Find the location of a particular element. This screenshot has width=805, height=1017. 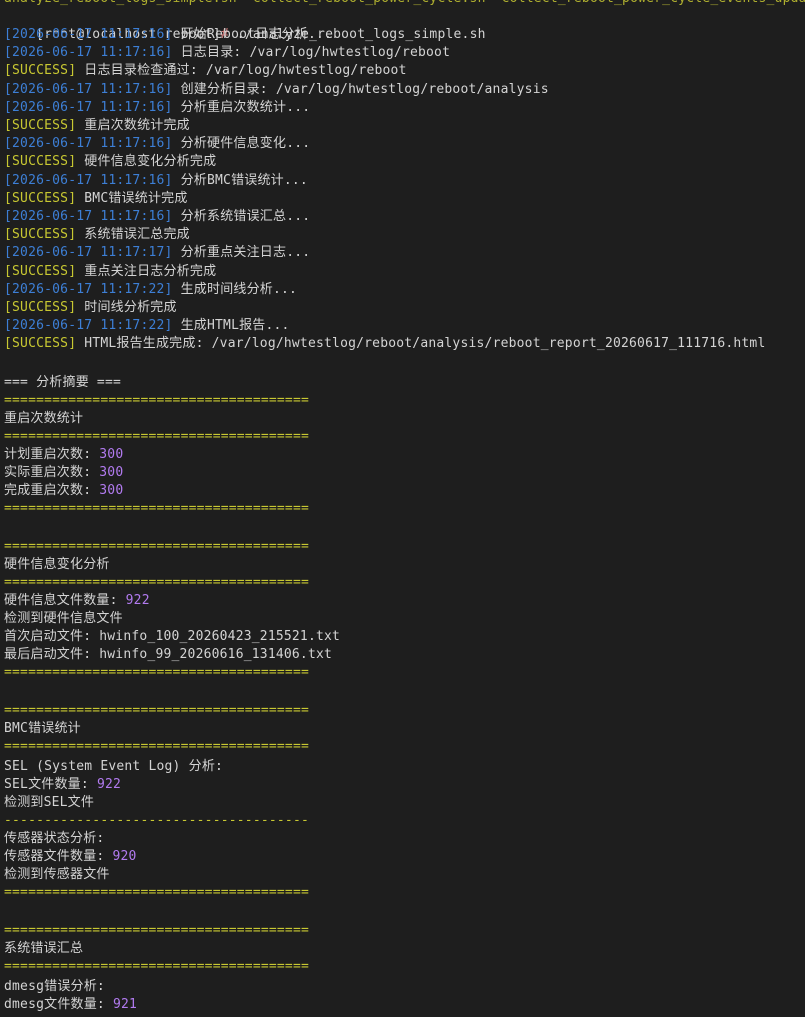

log-line-success: [SUCCESS] 系统错误汇总完成 is located at coordinates (97, 235).